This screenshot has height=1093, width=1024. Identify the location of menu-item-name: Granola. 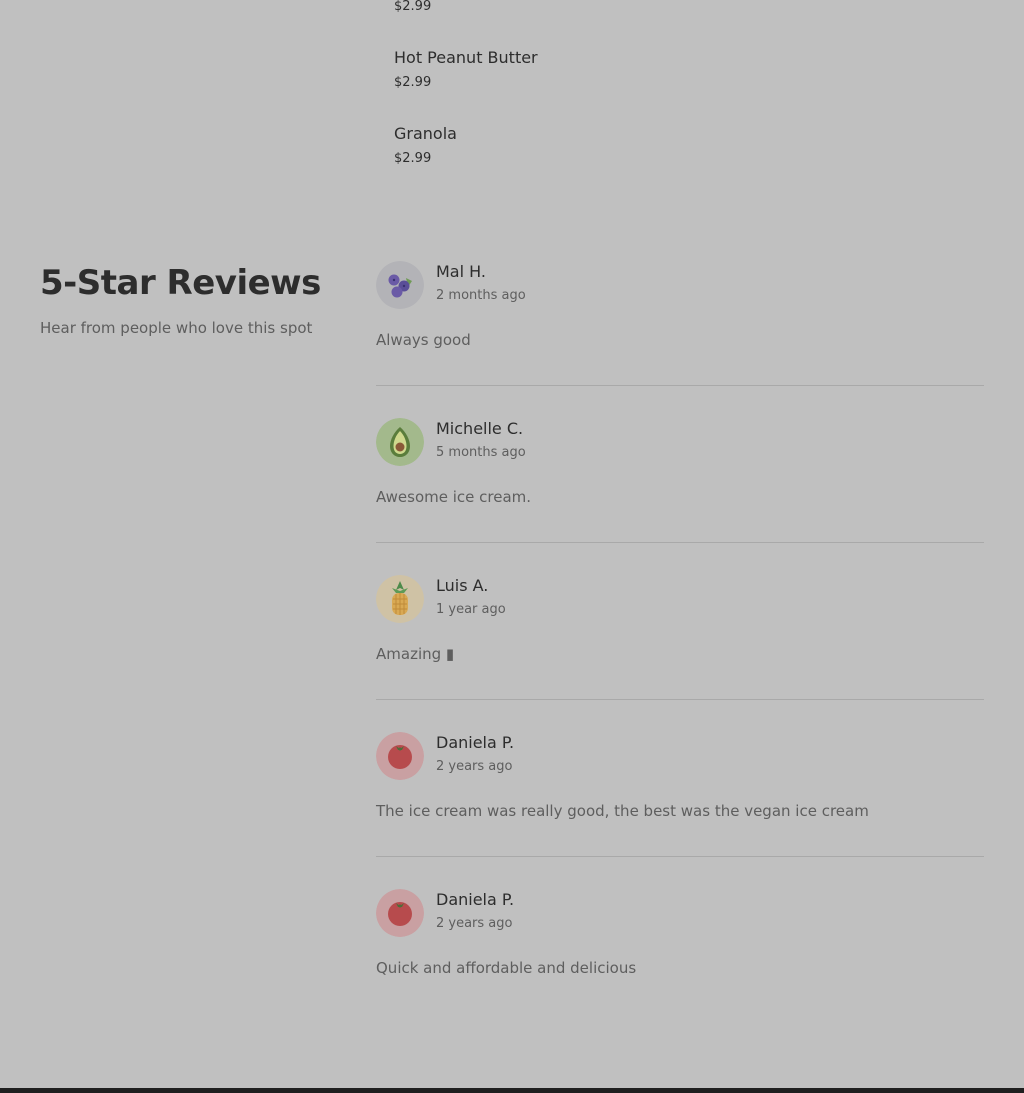
(425, 133).